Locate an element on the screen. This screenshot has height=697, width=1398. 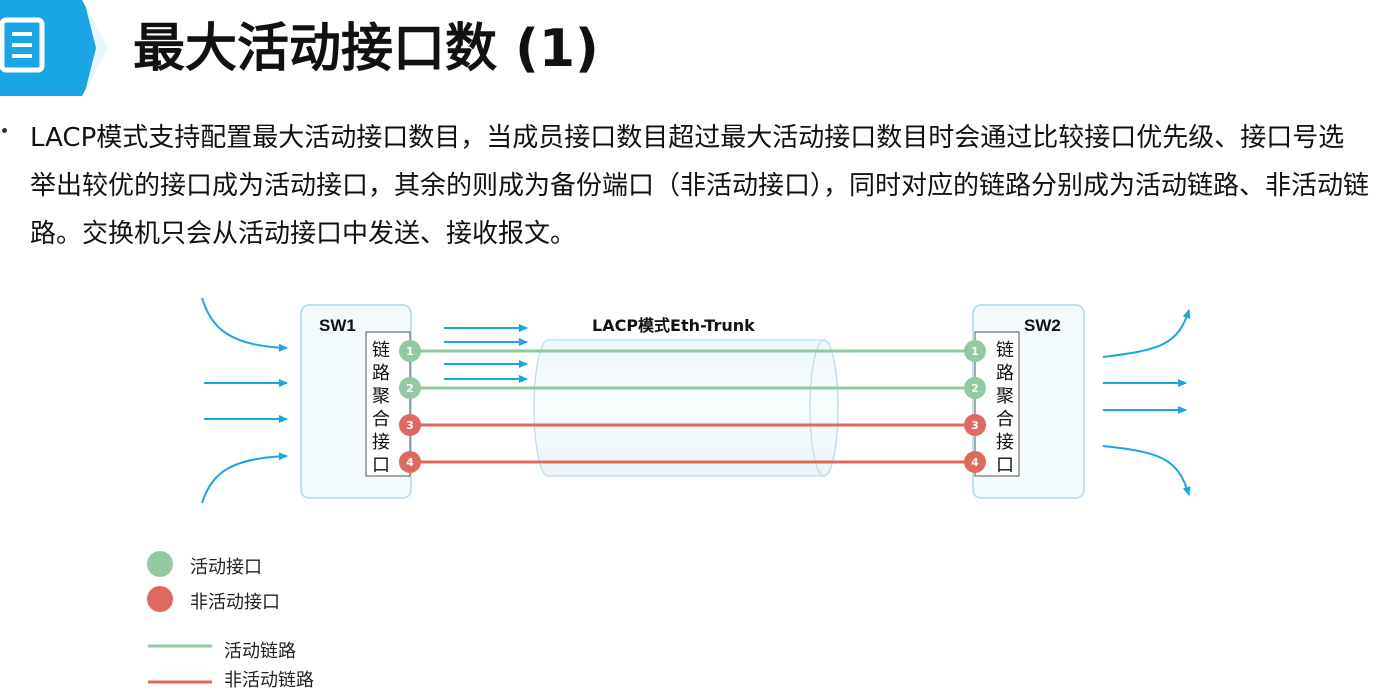
legend-active-port-label: 活动接口 is located at coordinates (226, 567).